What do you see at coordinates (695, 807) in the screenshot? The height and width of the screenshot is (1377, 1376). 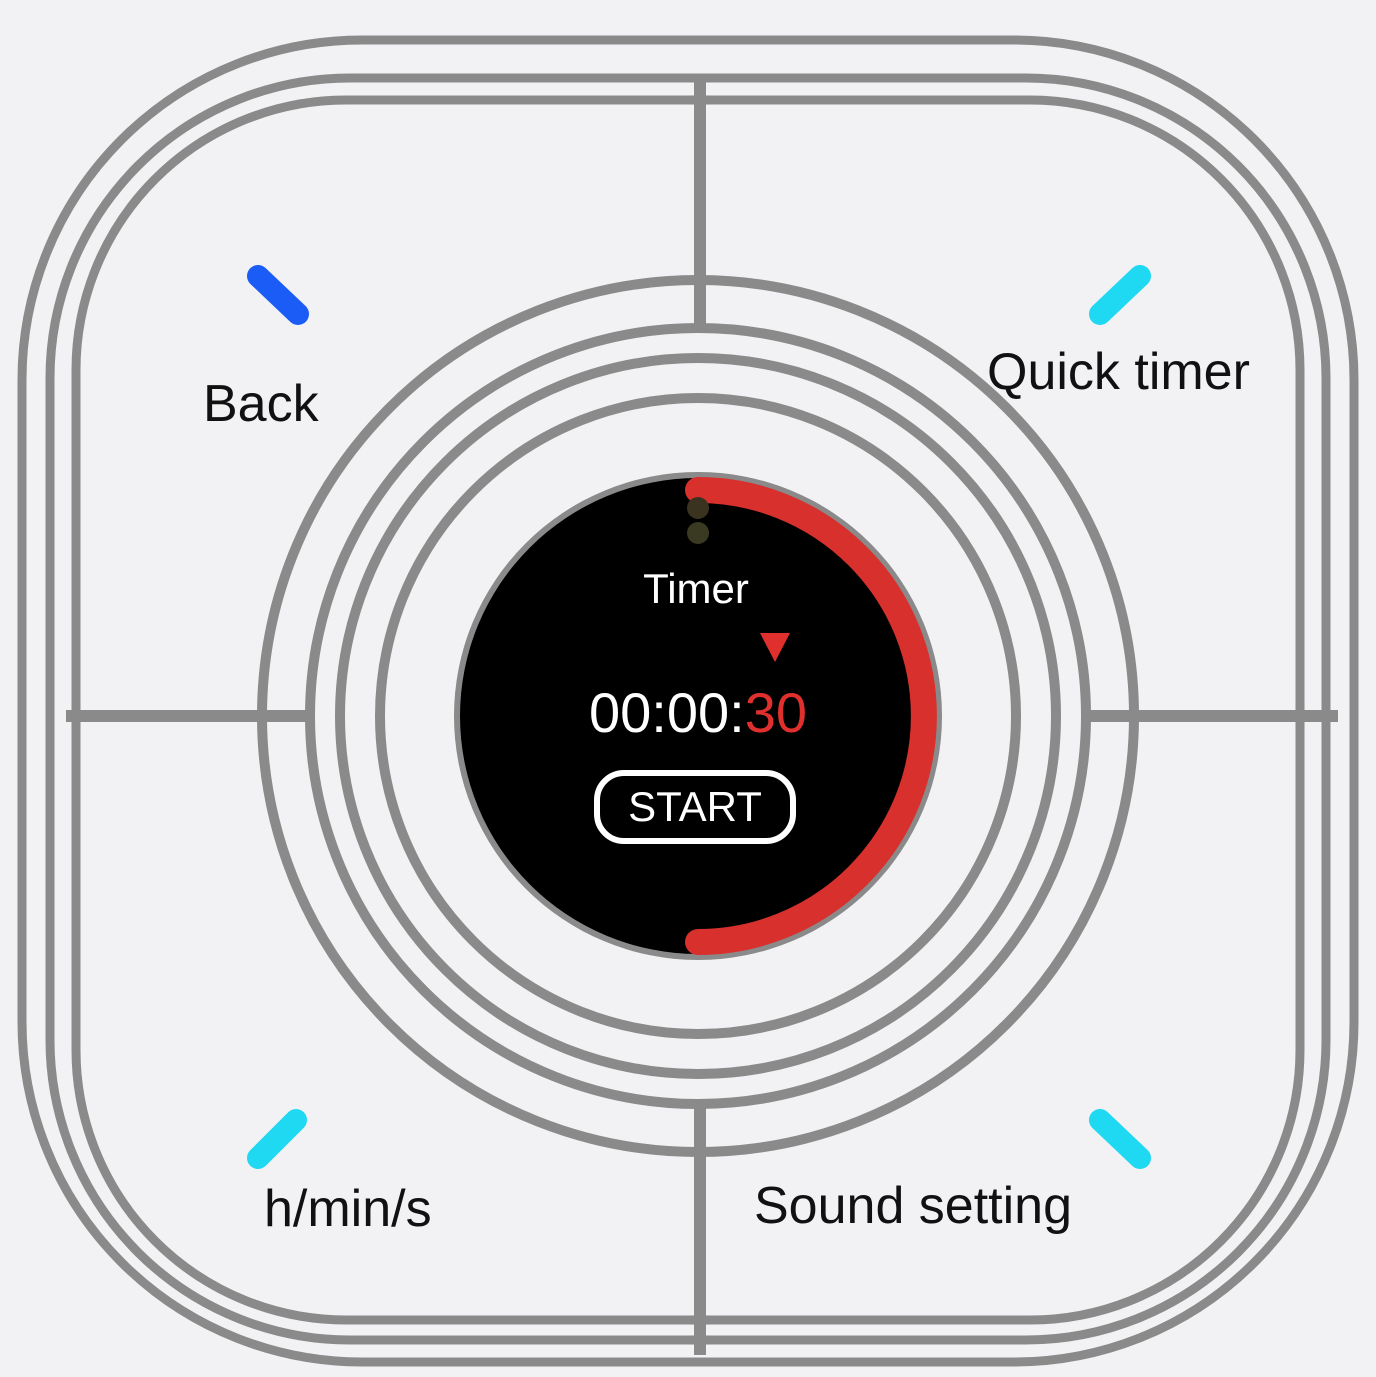 I see `start-button: START` at bounding box center [695, 807].